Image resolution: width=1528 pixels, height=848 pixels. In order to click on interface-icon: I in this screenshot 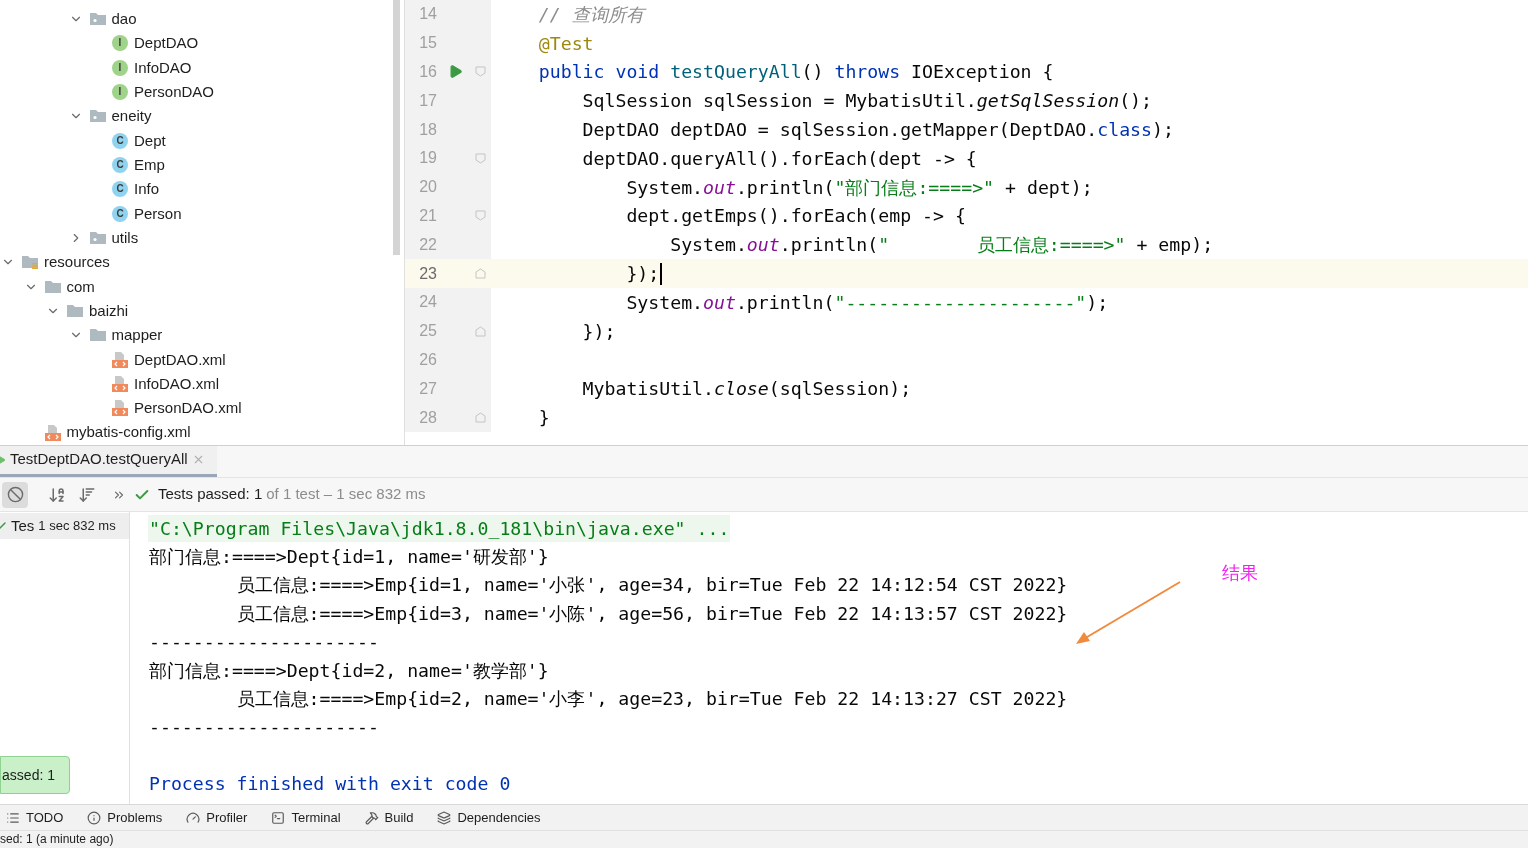, I will do `click(120, 67)`.